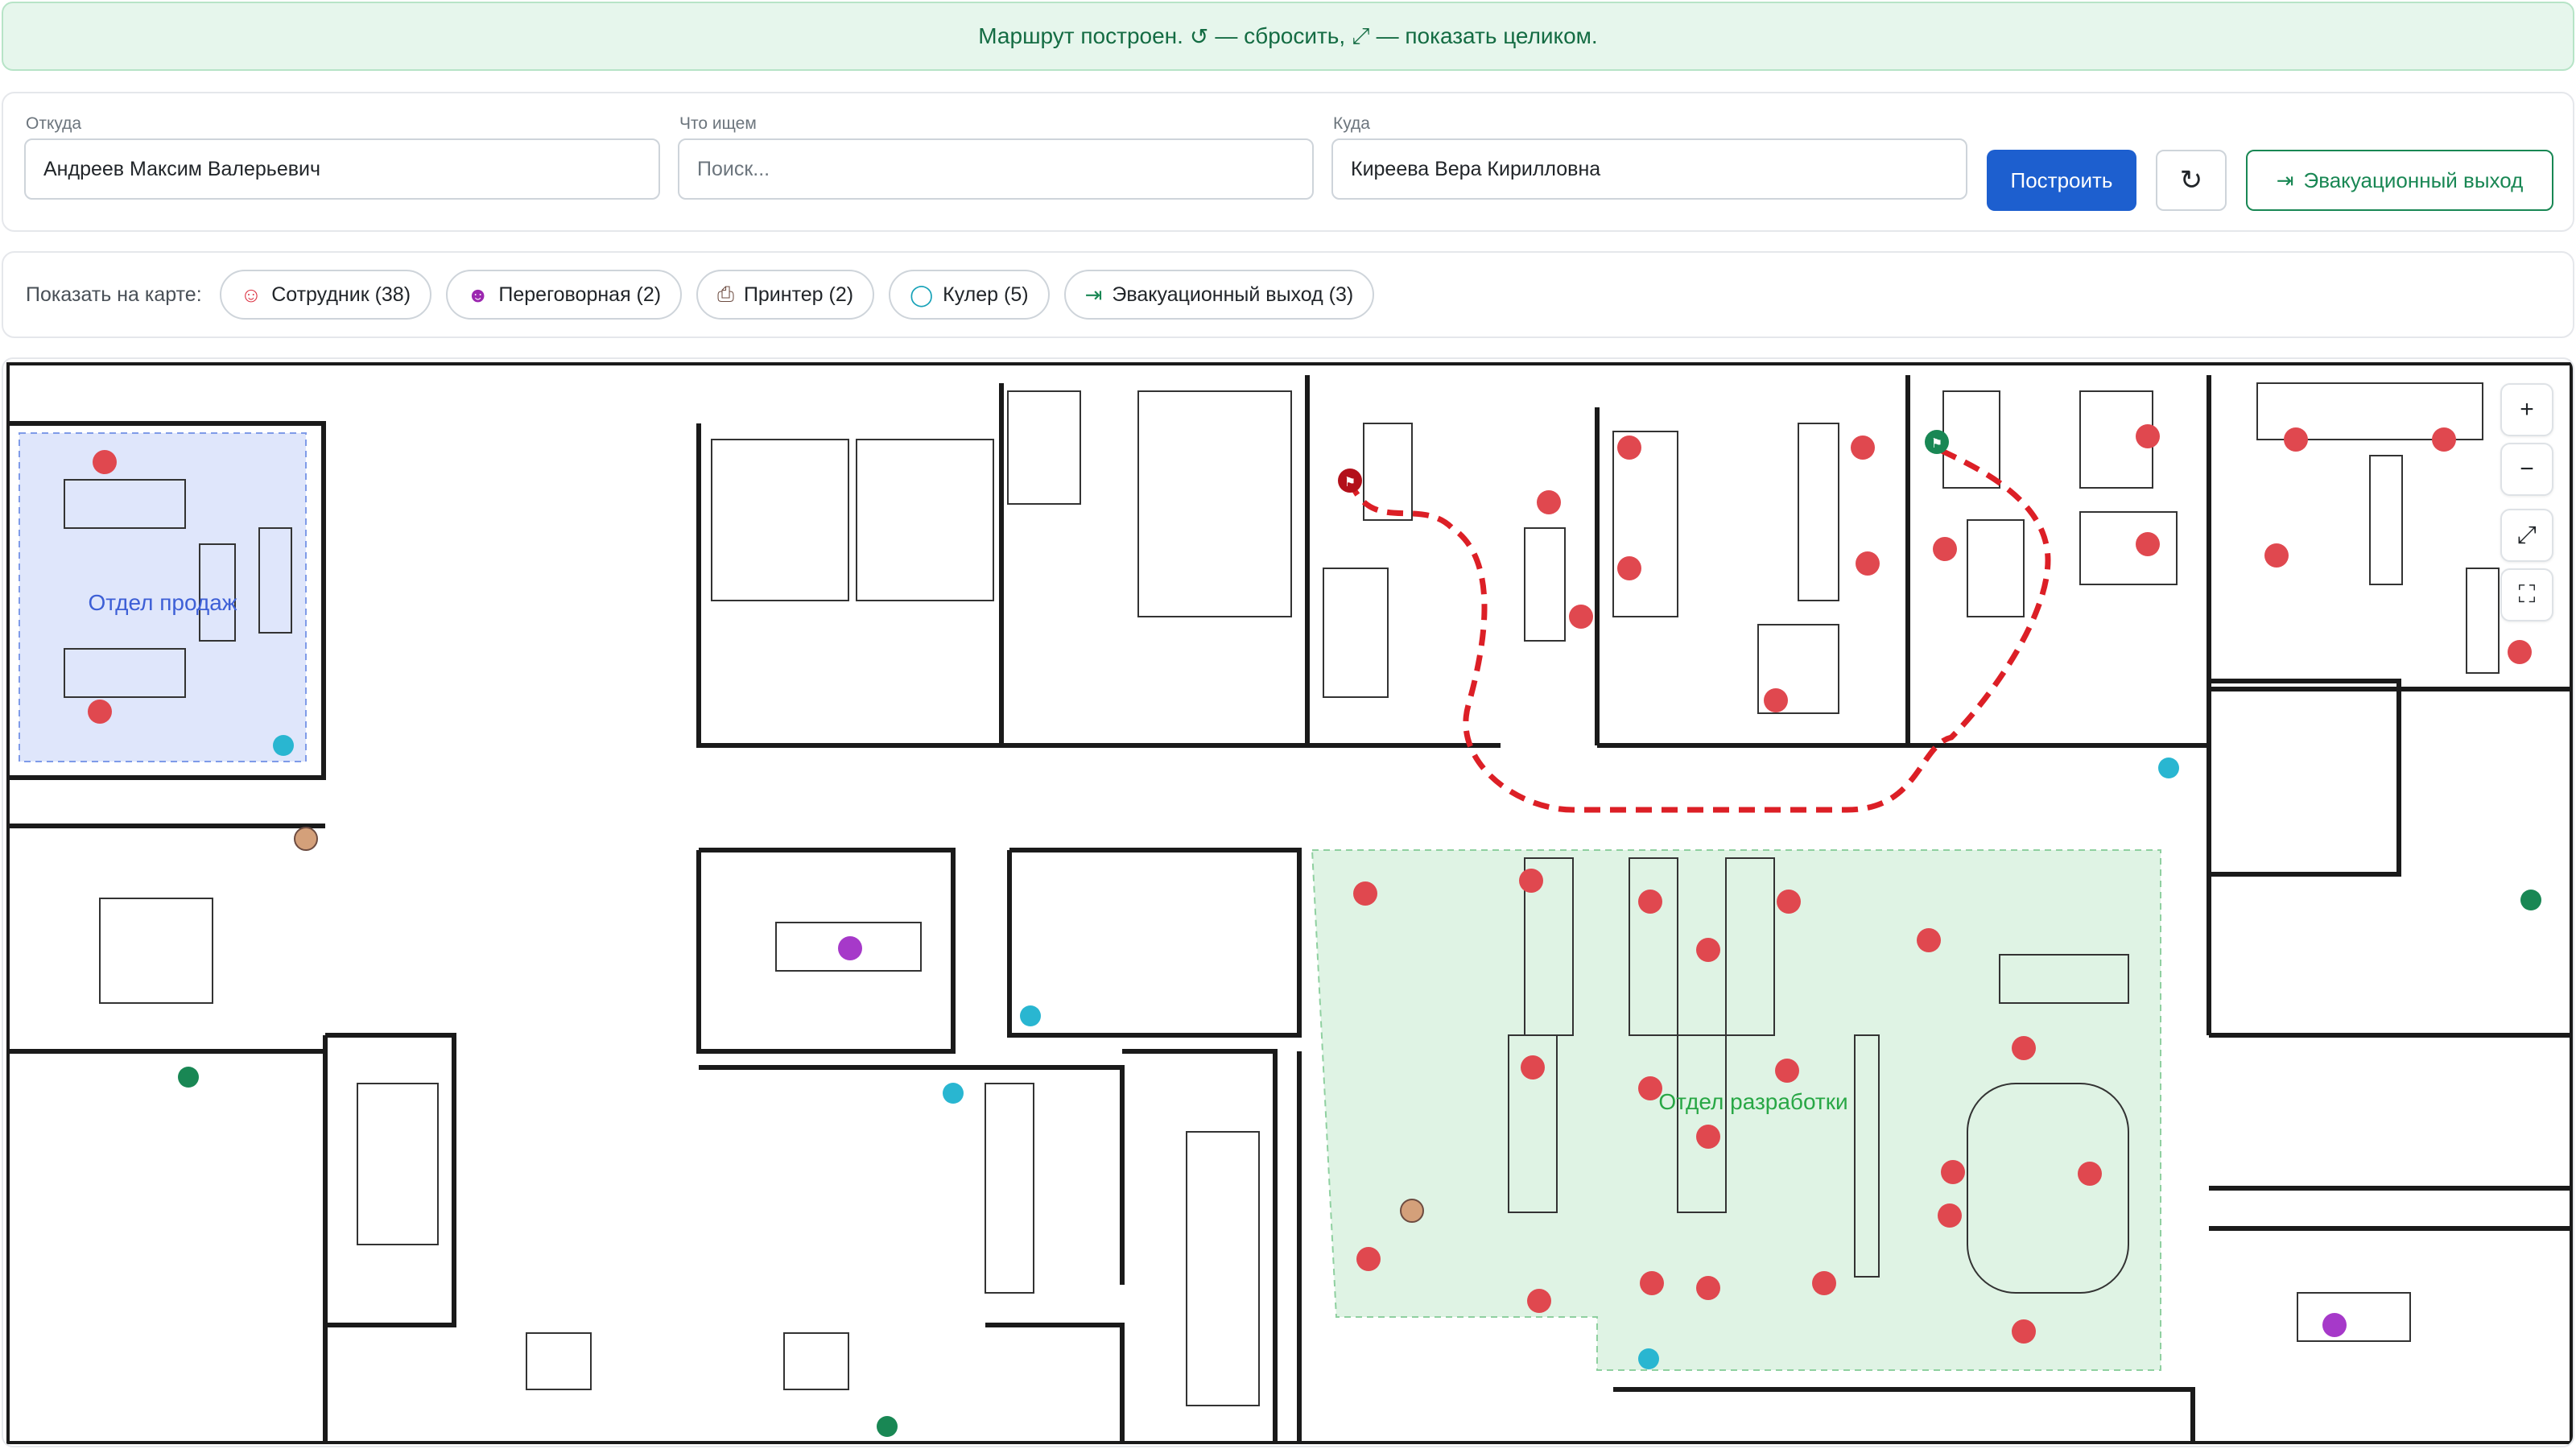 This screenshot has height=1449, width=2576. I want to click on chip-printer: ⎙ Принтер (2), so click(785, 295).